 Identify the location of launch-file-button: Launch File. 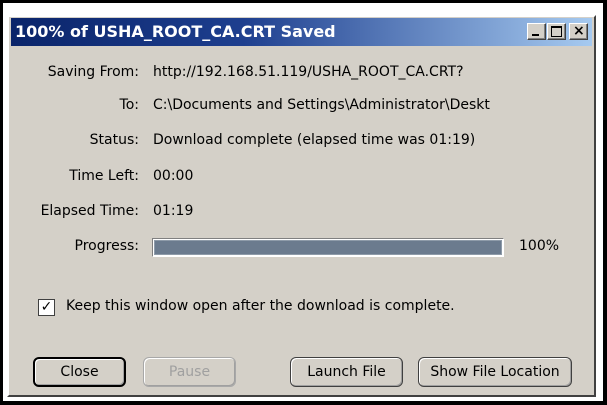
(346, 372).